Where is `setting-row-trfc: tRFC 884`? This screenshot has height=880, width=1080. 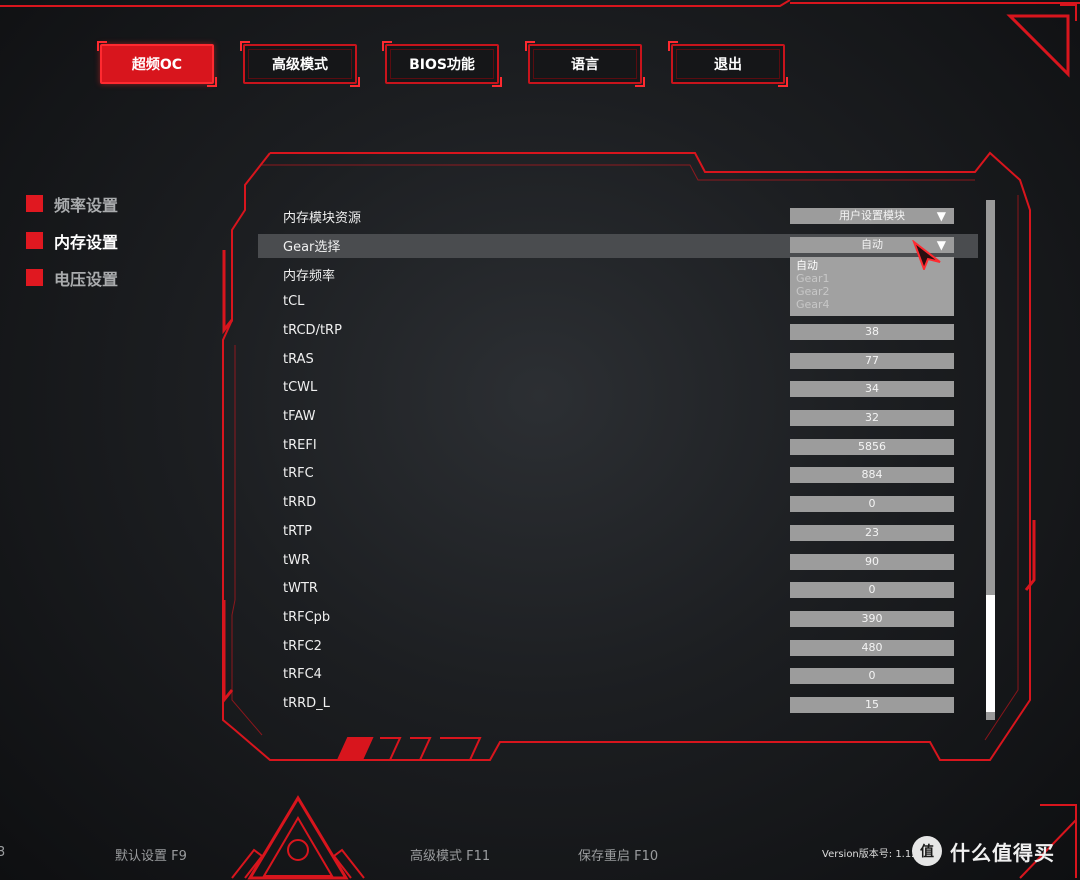 setting-row-trfc: tRFC 884 is located at coordinates (618, 476).